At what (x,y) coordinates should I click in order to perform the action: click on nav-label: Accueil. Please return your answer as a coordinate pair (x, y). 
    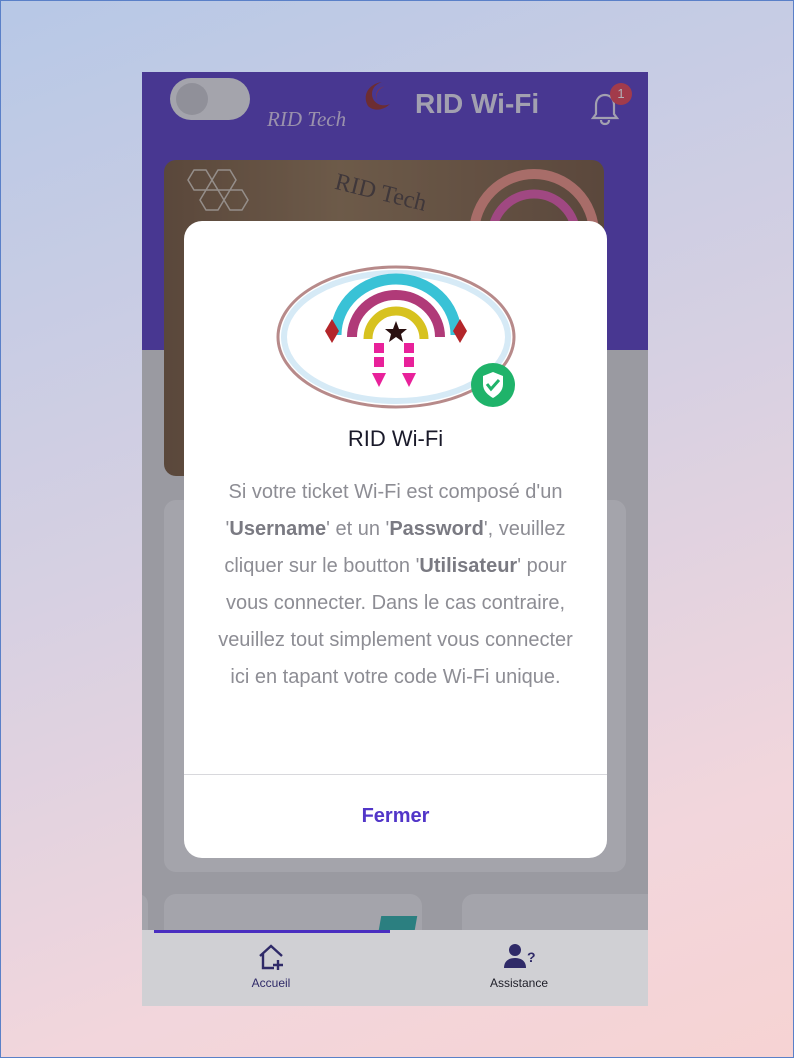
    Looking at the image, I should click on (271, 983).